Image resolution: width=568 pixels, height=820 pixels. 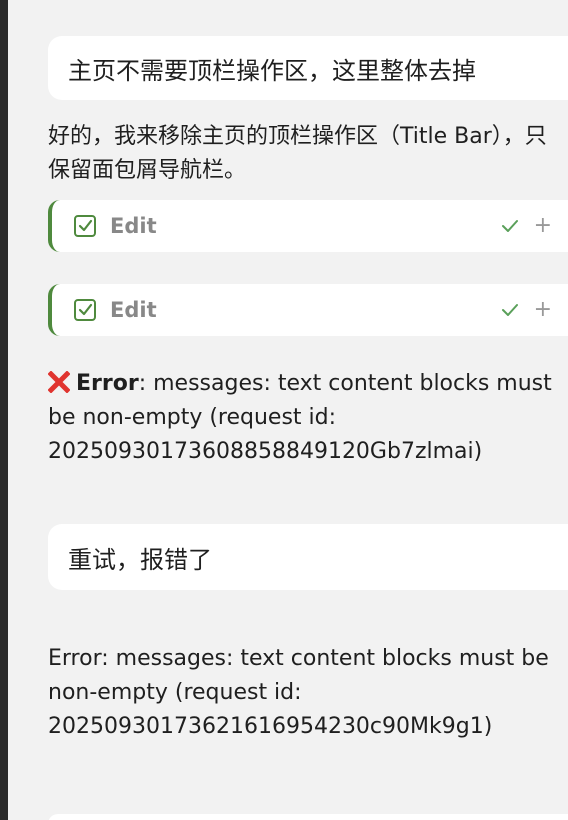 I want to click on user-message-text: 重试，报错了, so click(x=140, y=559).